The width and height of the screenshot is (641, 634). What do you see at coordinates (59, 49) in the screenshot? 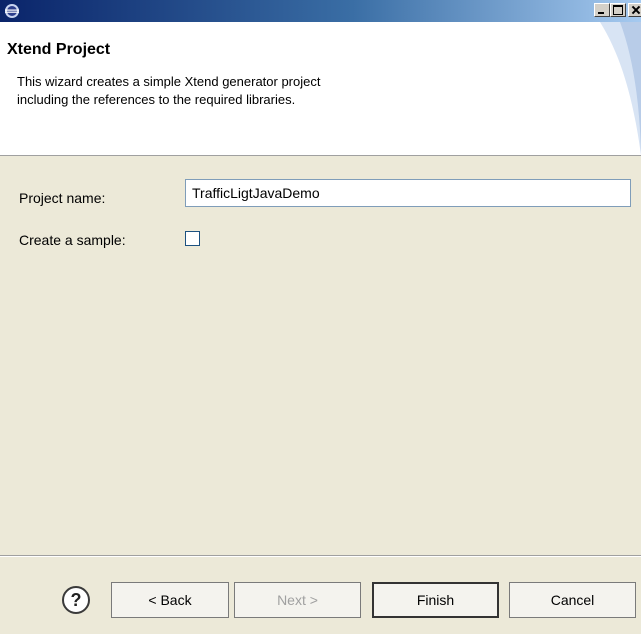
I see `wizard-title: Xtend Project` at bounding box center [59, 49].